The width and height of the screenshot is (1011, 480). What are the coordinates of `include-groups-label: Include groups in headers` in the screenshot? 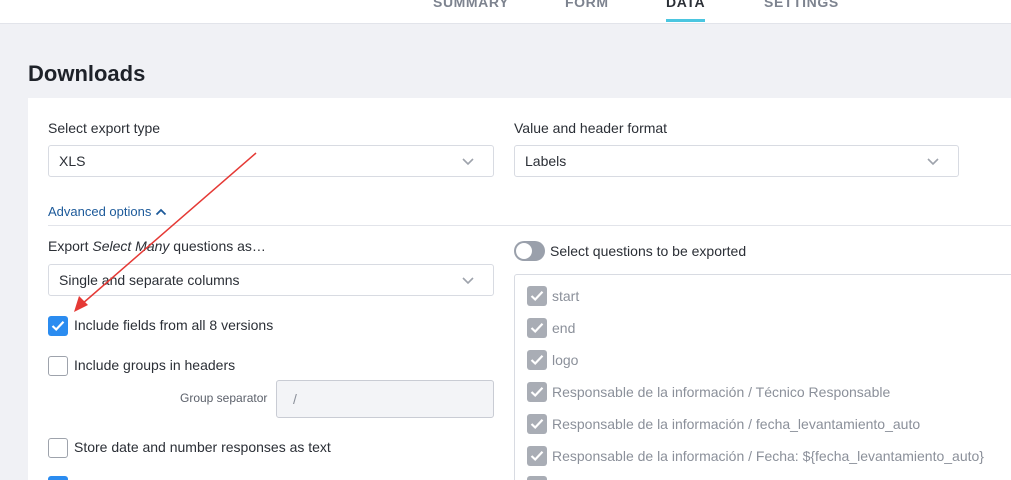 It's located at (155, 365).